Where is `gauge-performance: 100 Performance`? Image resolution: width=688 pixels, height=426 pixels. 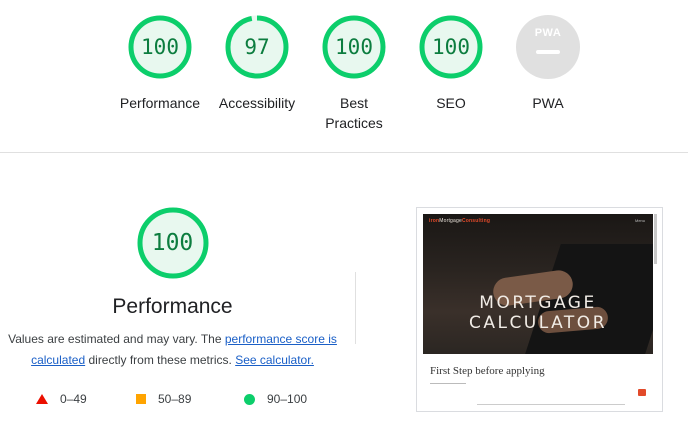
gauge-performance: 100 Performance is located at coordinates (160, 63).